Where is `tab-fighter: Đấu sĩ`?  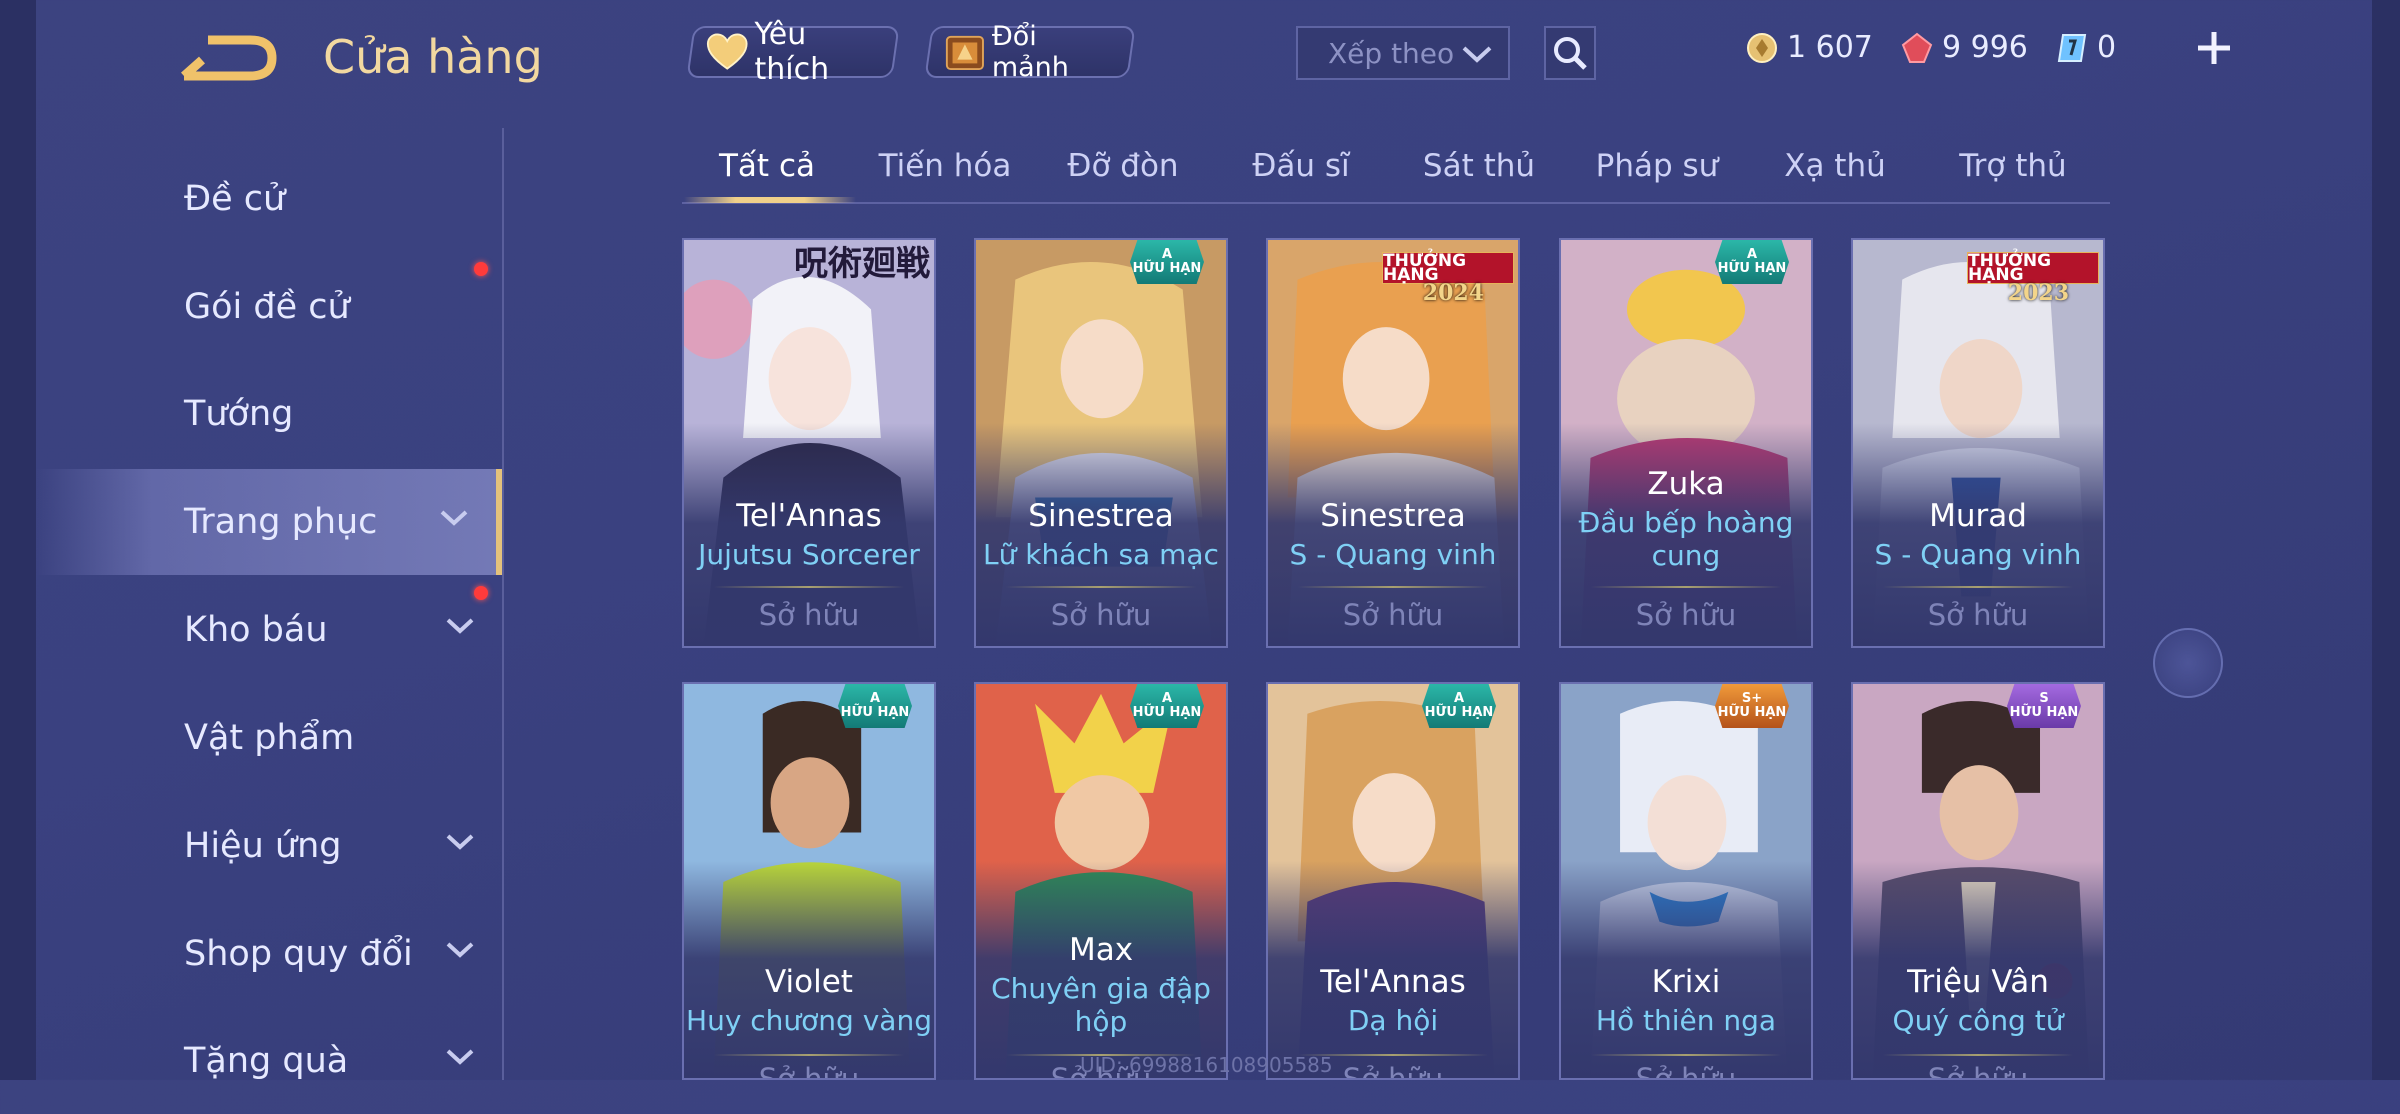
tab-fighter: Đấu sĩ is located at coordinates (1301, 166).